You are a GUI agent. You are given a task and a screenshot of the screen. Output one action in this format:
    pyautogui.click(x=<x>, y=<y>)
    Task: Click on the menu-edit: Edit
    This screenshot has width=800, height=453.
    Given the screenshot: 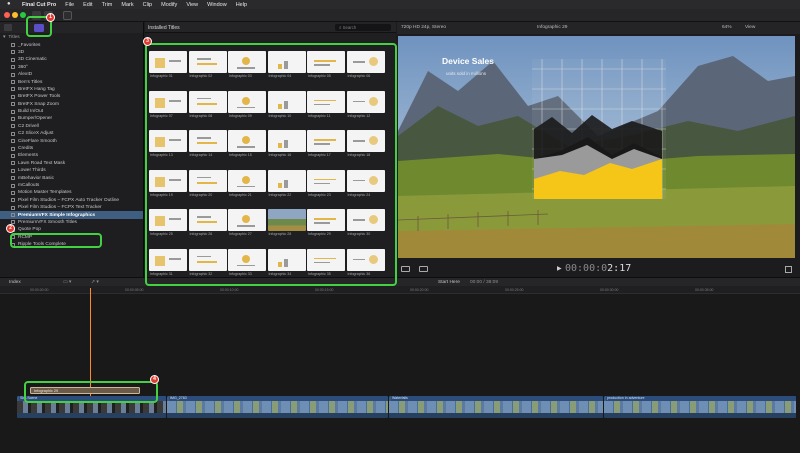 What is the action you would take?
    pyautogui.click(x=87, y=5)
    